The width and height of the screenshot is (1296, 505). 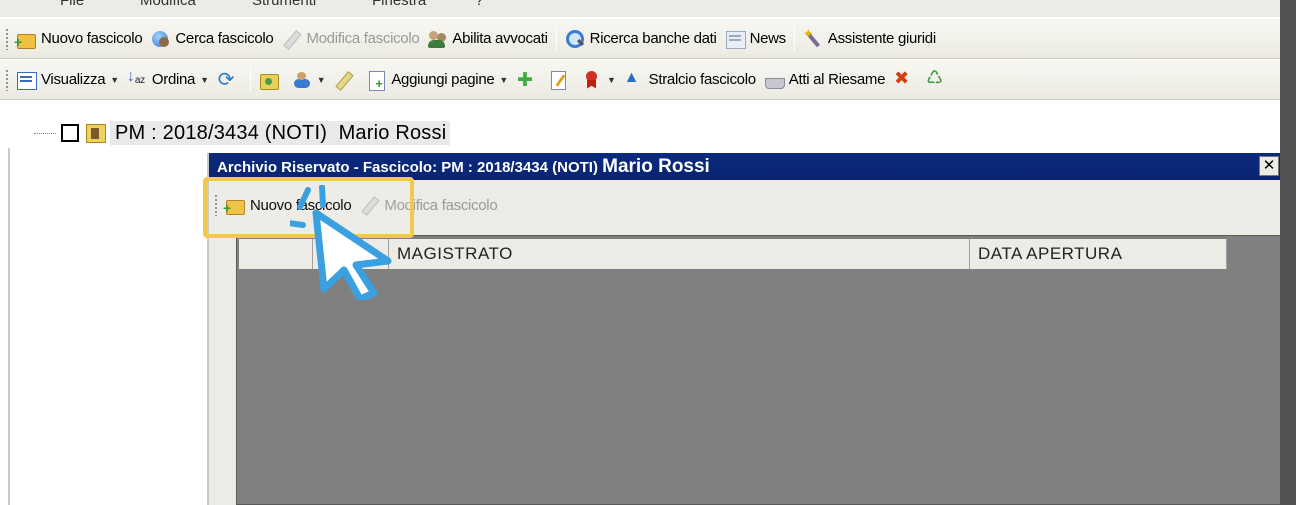 What do you see at coordinates (500, 38) in the screenshot?
I see `abilita-avvocati-label: Abilita avvocati` at bounding box center [500, 38].